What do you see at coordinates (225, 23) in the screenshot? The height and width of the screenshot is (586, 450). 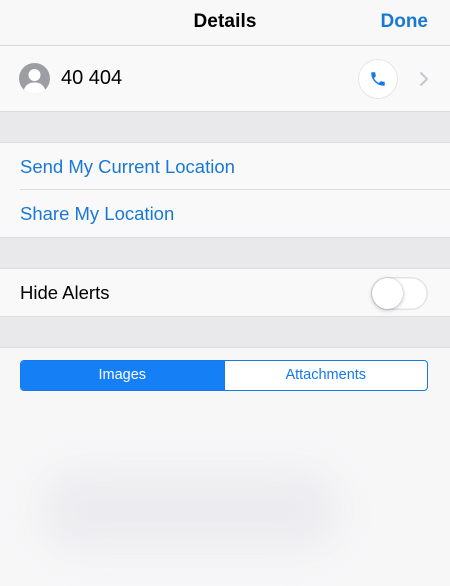 I see `navigation-bar: Details Done` at bounding box center [225, 23].